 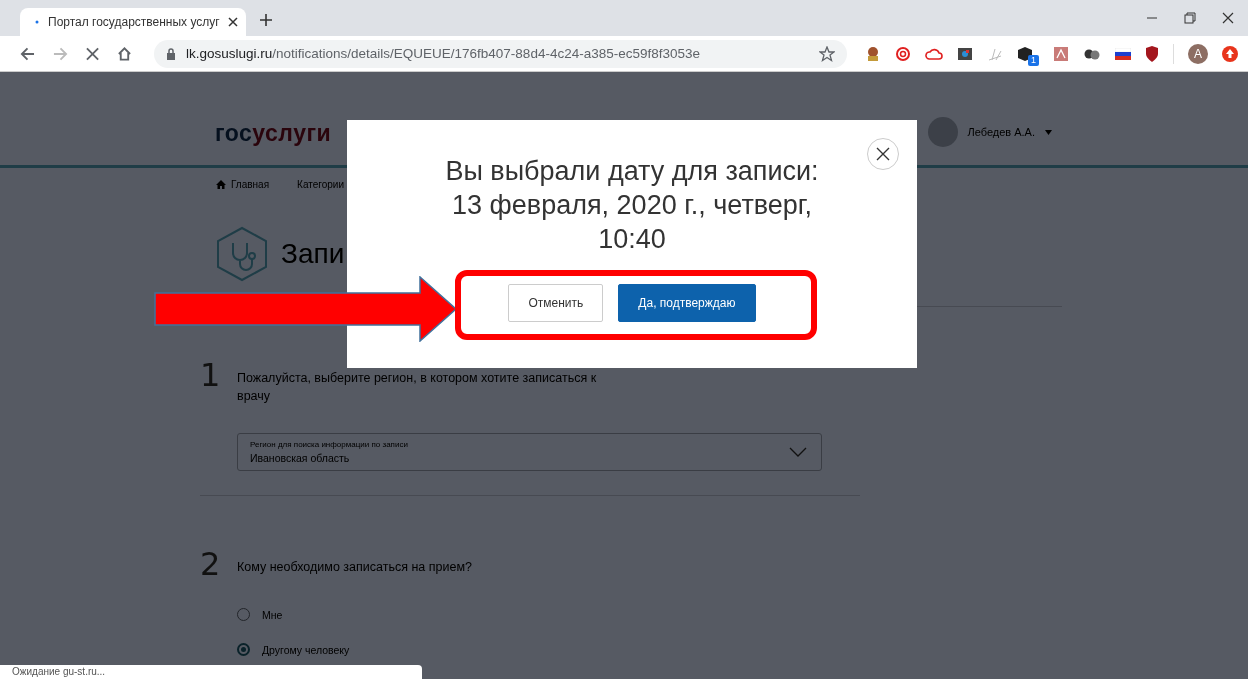 I want to click on caret-icon, so click(x=1048, y=132).